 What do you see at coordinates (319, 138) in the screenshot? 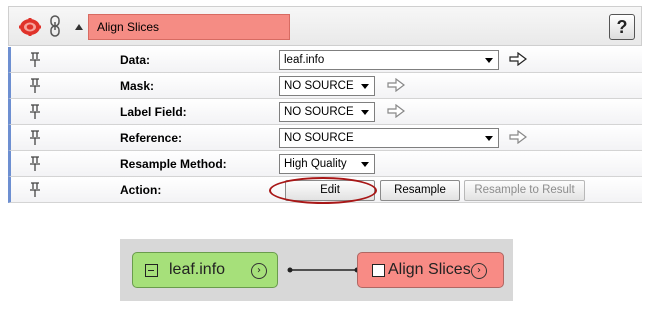
I see `reference-select-value: NO SOURCE` at bounding box center [319, 138].